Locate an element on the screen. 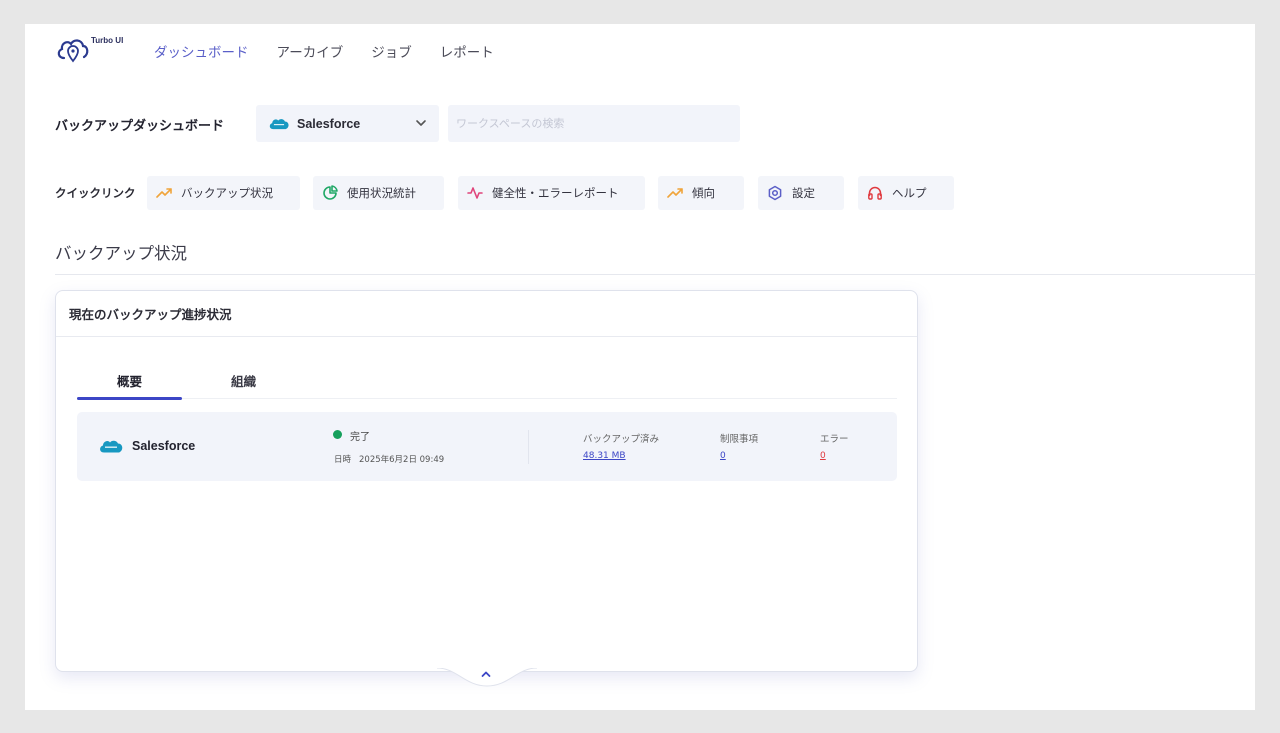 The width and height of the screenshot is (1280, 733). status-text: 完了 is located at coordinates (360, 437).